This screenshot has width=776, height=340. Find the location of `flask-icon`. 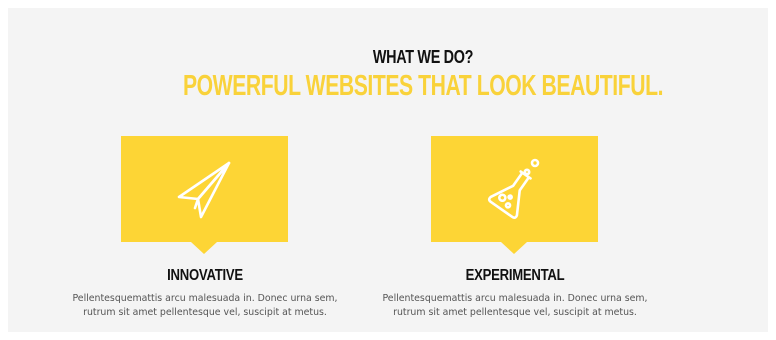

flask-icon is located at coordinates (513, 188).